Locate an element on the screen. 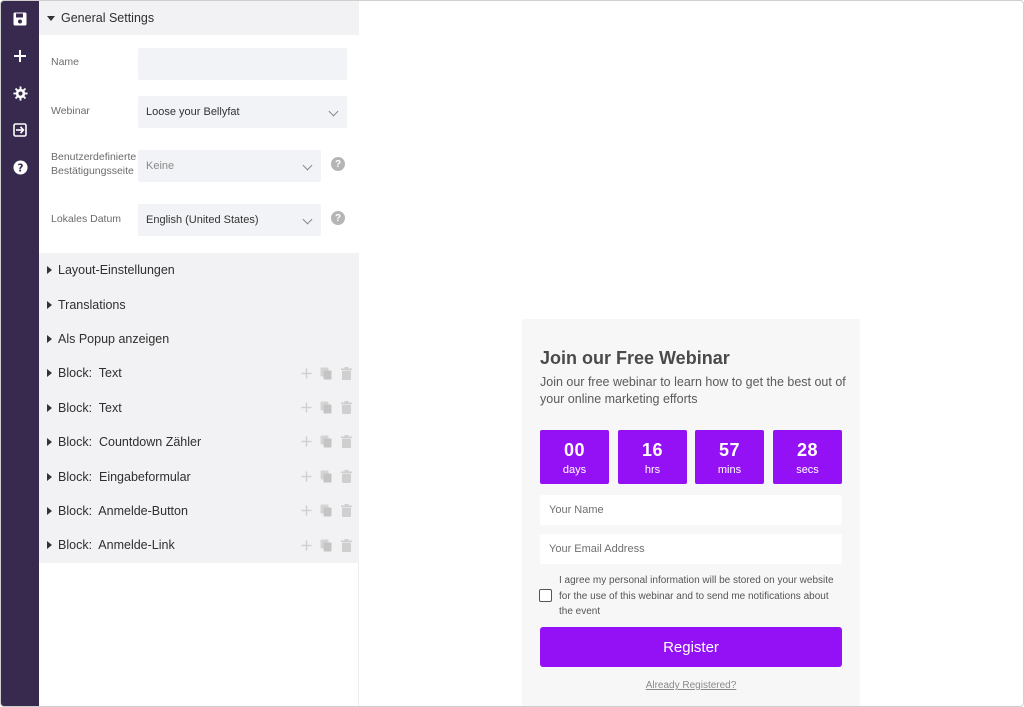 The height and width of the screenshot is (707, 1024). section-row-label: Block: Anmelde-Button is located at coordinates (123, 510).